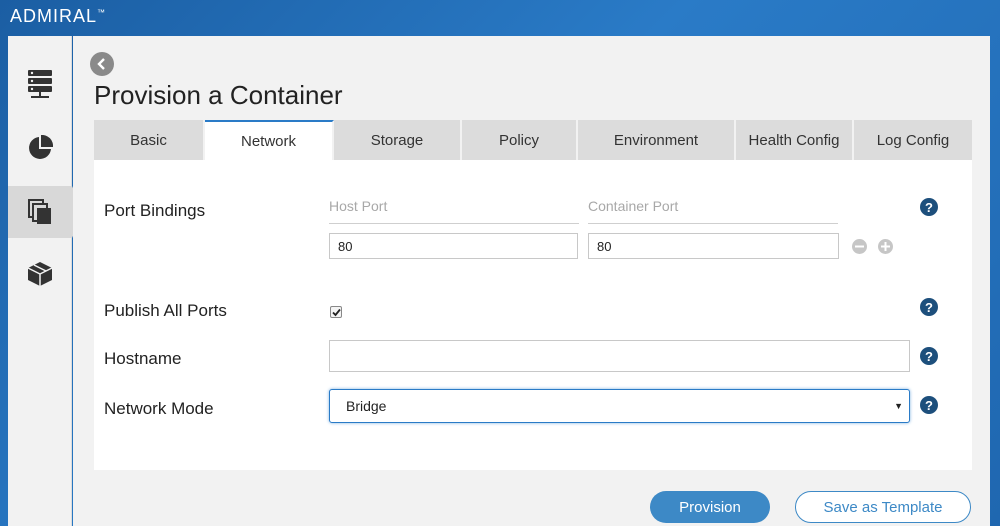 Image resolution: width=1000 pixels, height=526 pixels. I want to click on network-mode-selected: Bridge, so click(366, 406).